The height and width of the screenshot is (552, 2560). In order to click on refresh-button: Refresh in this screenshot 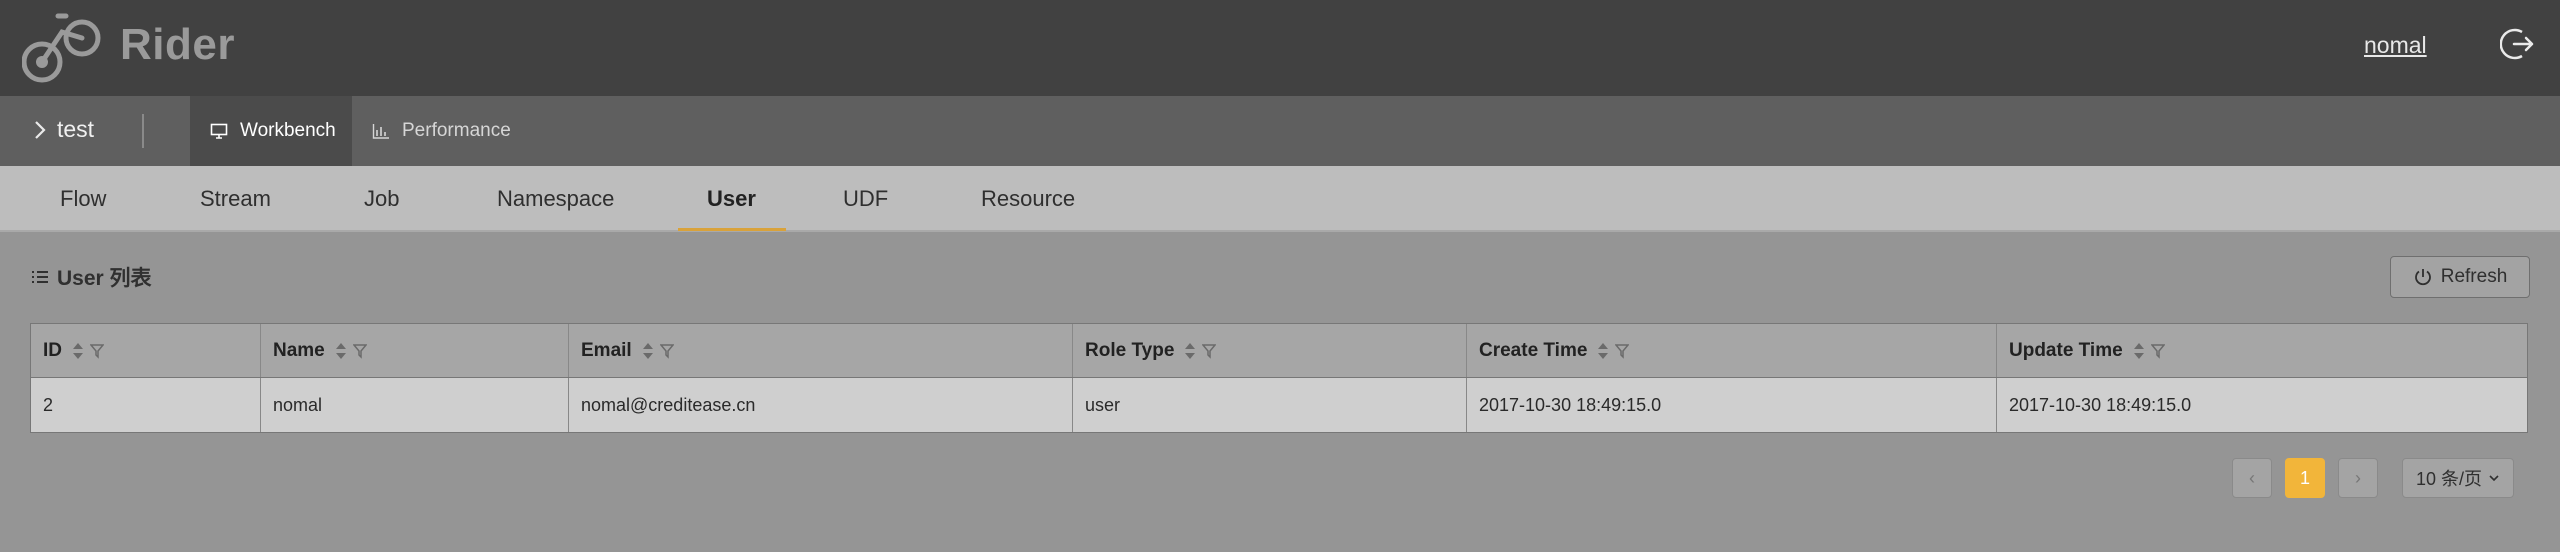, I will do `click(2460, 277)`.